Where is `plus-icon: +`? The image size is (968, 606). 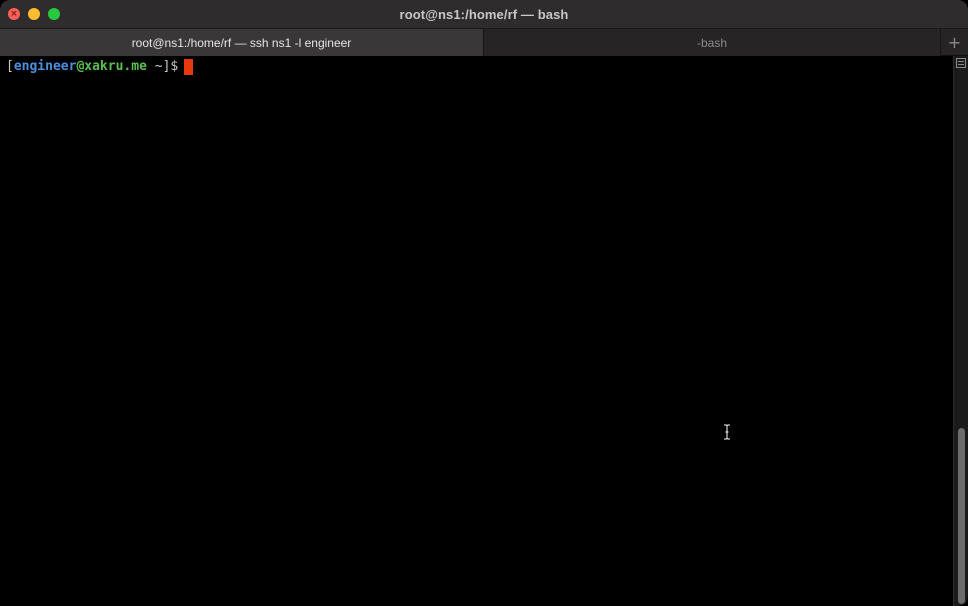 plus-icon: + is located at coordinates (954, 42).